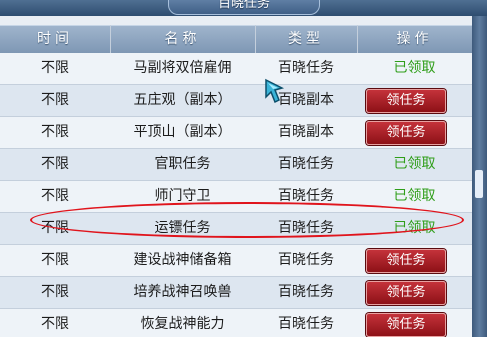 The width and height of the screenshot is (487, 337). What do you see at coordinates (236, 69) in the screenshot?
I see `table-row: 不限 马副将双倍雇佣 百晓任务 已领取` at bounding box center [236, 69].